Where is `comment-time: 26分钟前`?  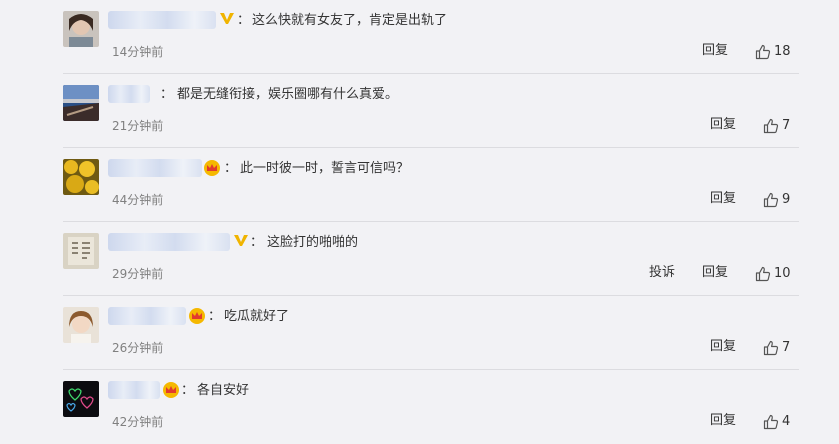
comment-time: 26分钟前 is located at coordinates (138, 348).